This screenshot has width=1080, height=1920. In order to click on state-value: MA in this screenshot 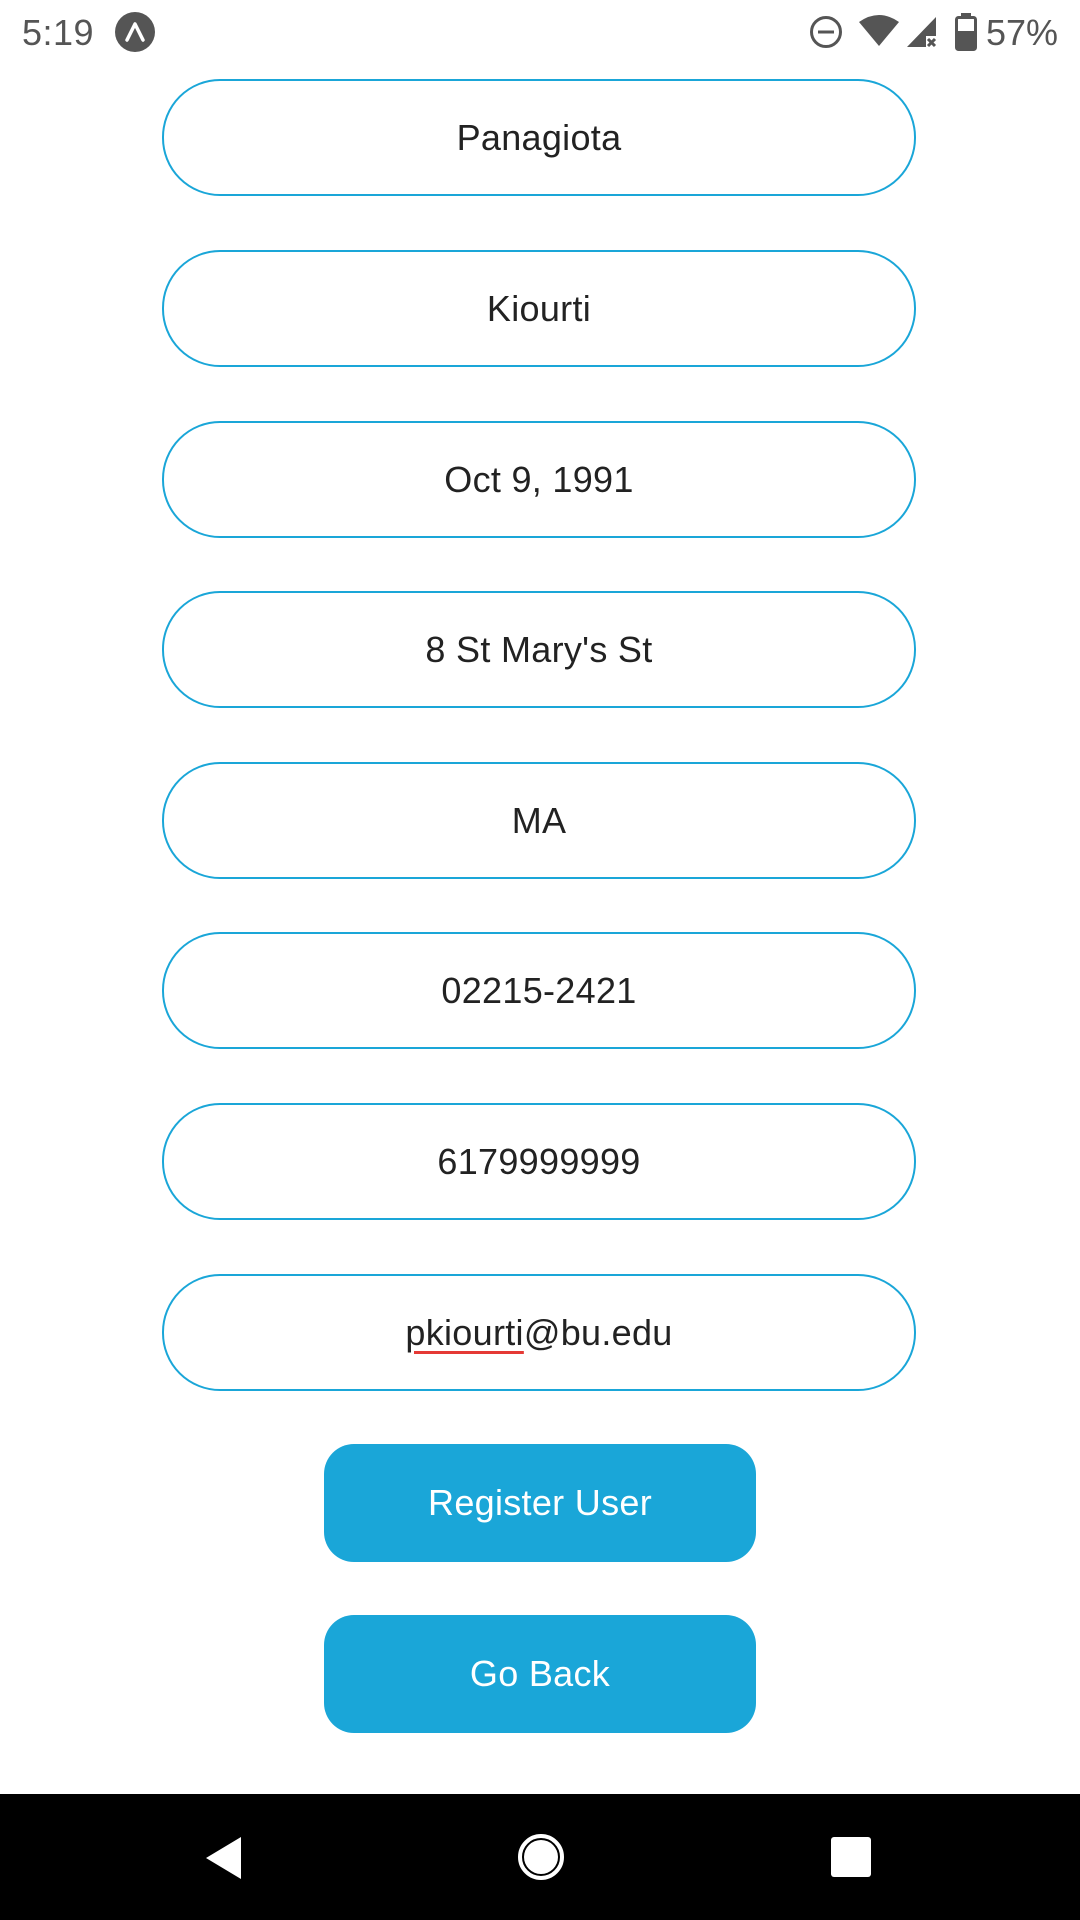, I will do `click(539, 820)`.